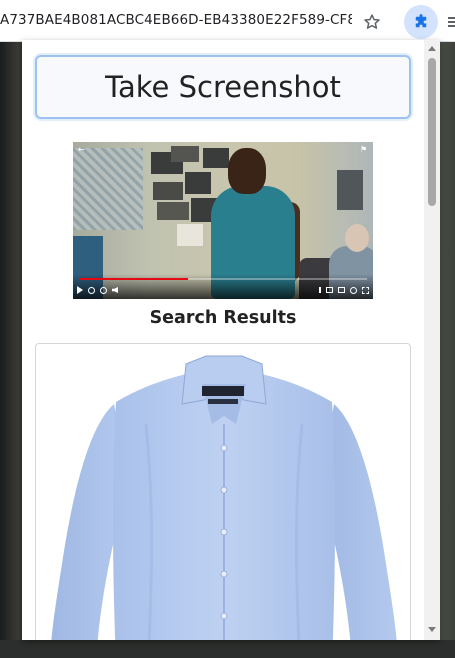 This screenshot has width=455, height=658. What do you see at coordinates (341, 290) in the screenshot?
I see `subtitles-icon` at bounding box center [341, 290].